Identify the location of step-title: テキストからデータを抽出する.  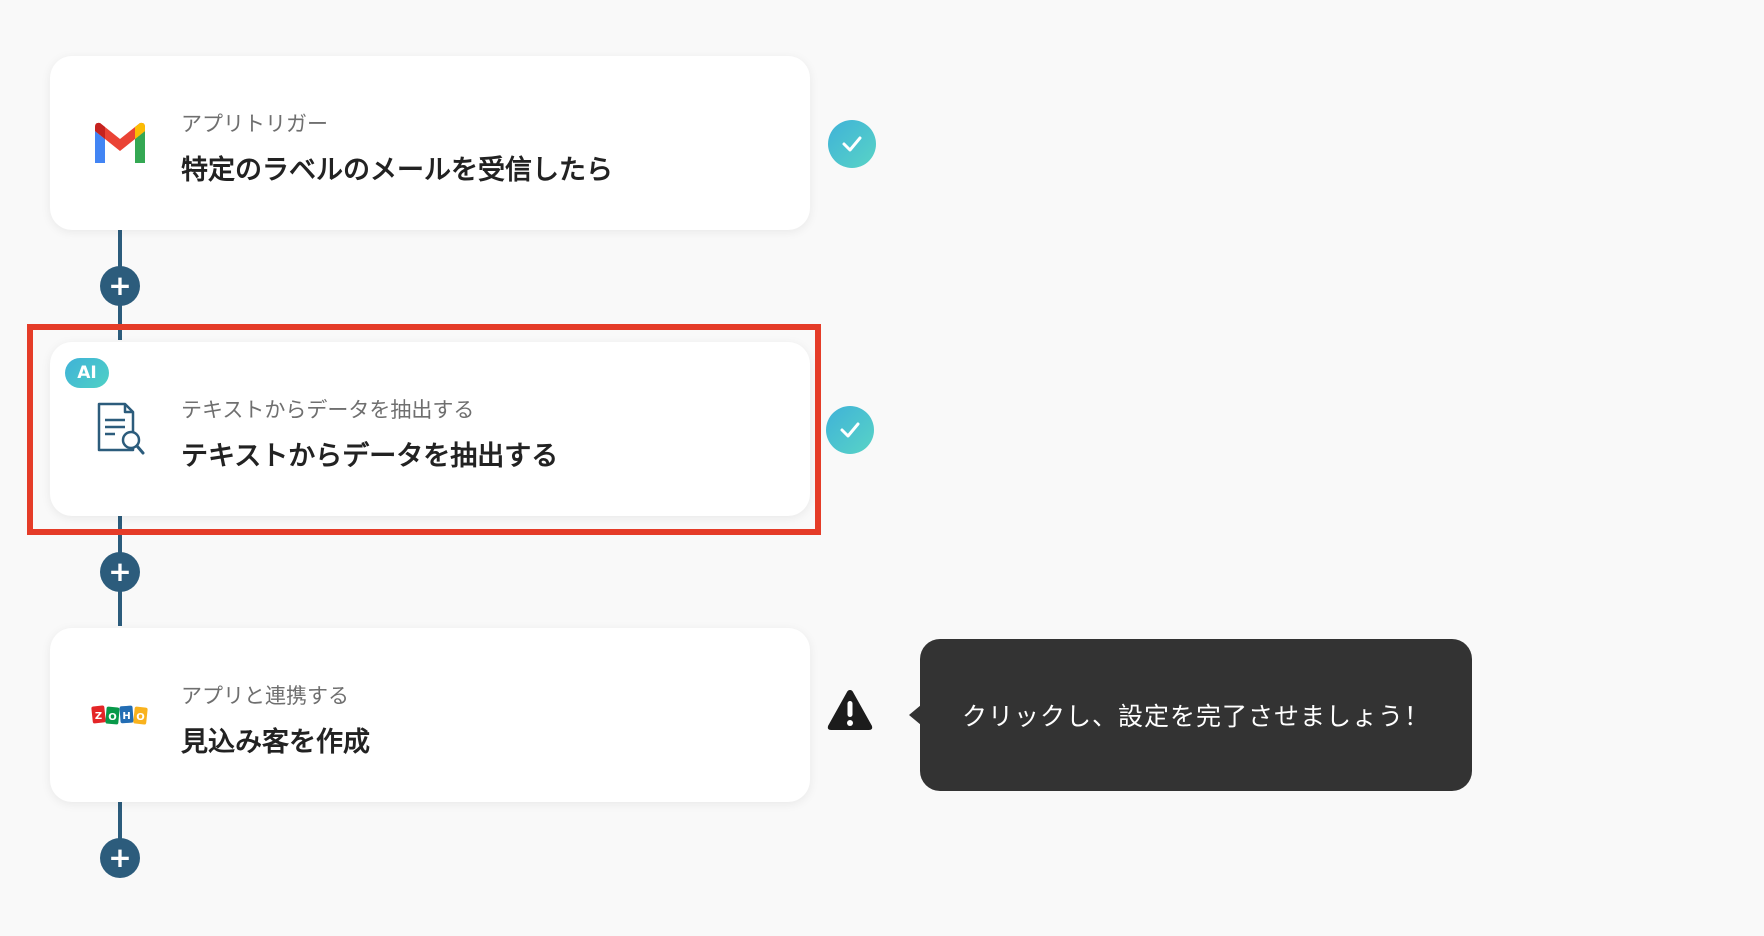
(370, 456).